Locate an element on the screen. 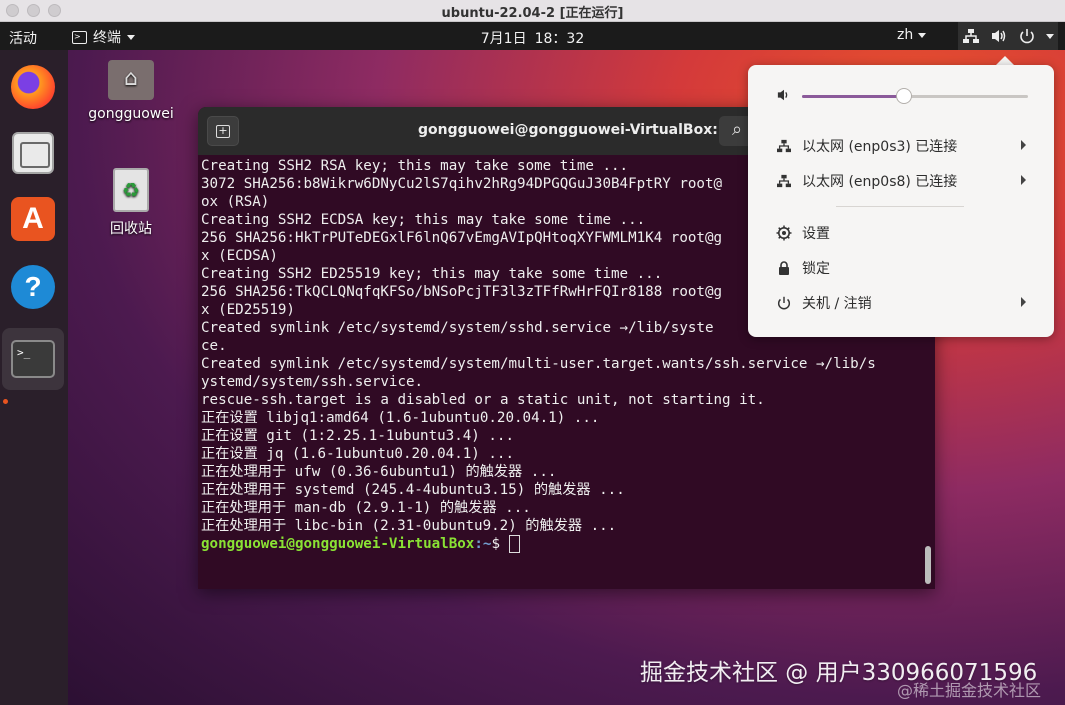 Image resolution: width=1065 pixels, height=705 pixels. terminal-icon: >_ is located at coordinates (33, 359).